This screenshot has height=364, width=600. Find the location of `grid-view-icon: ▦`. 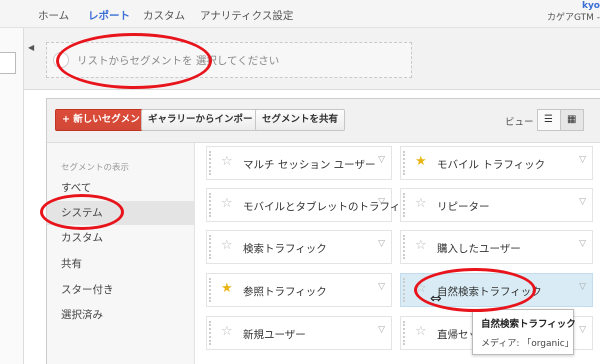

grid-view-icon: ▦ is located at coordinates (572, 119).